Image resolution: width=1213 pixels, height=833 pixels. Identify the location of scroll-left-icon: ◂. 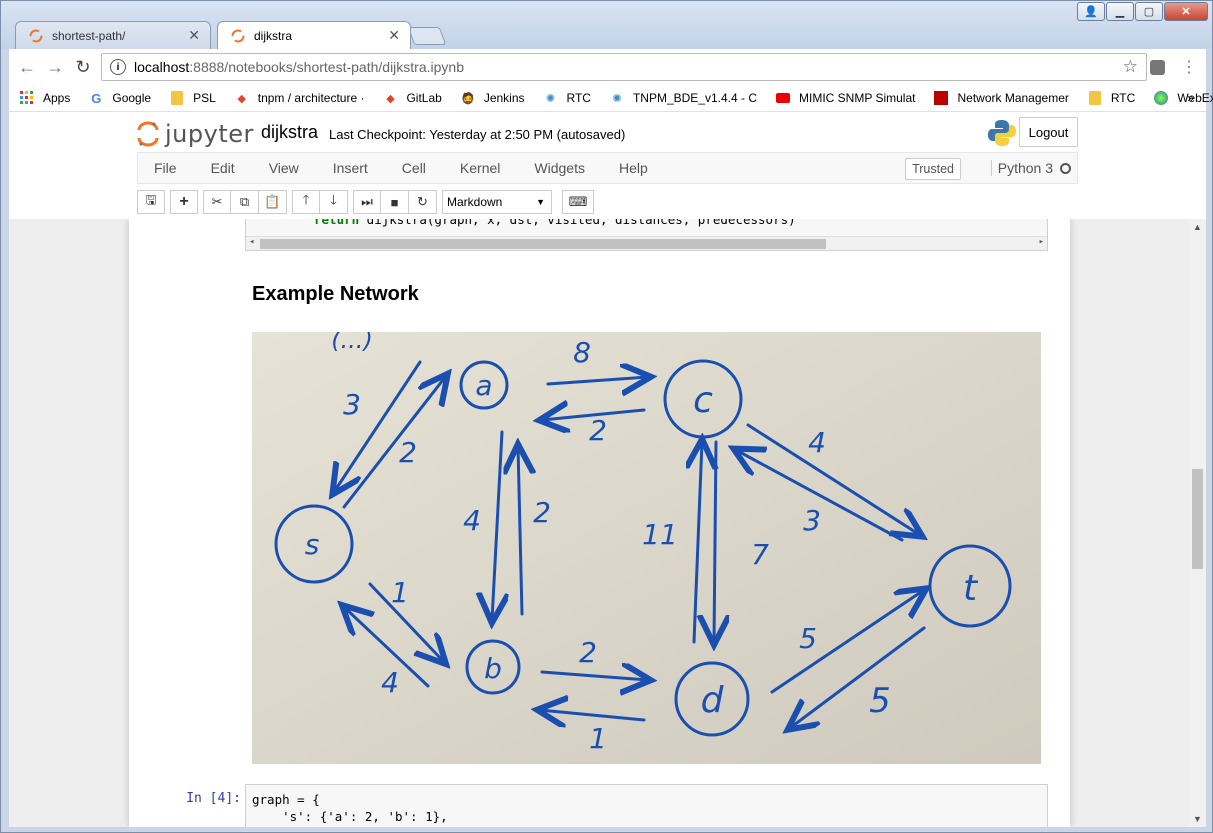
(251, 242).